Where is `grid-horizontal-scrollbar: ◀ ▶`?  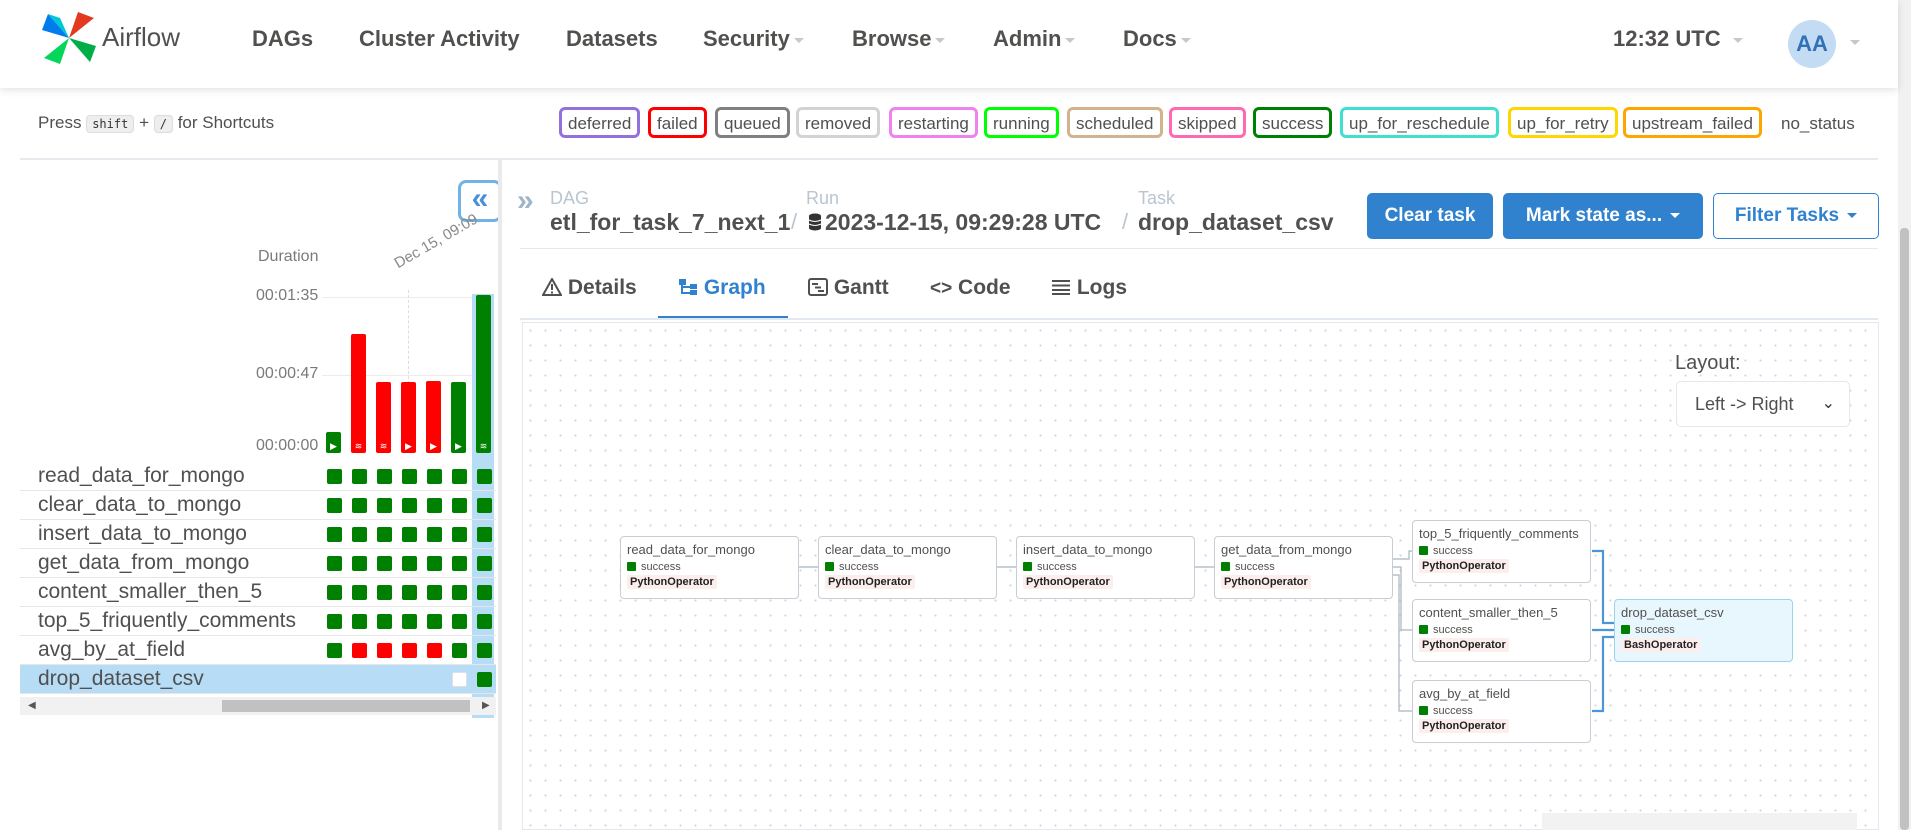
grid-horizontal-scrollbar: ◀ ▶ is located at coordinates (258, 706).